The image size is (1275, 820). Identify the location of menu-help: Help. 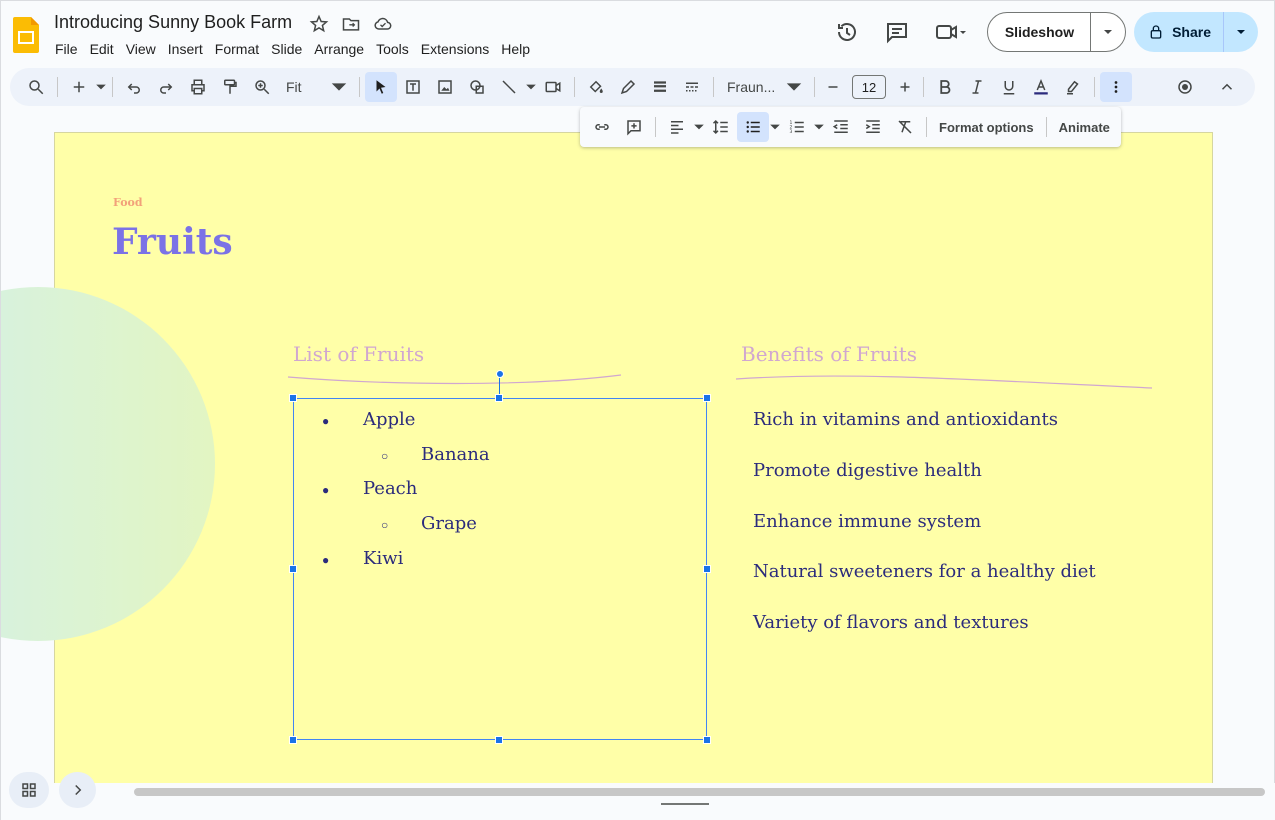
(515, 49).